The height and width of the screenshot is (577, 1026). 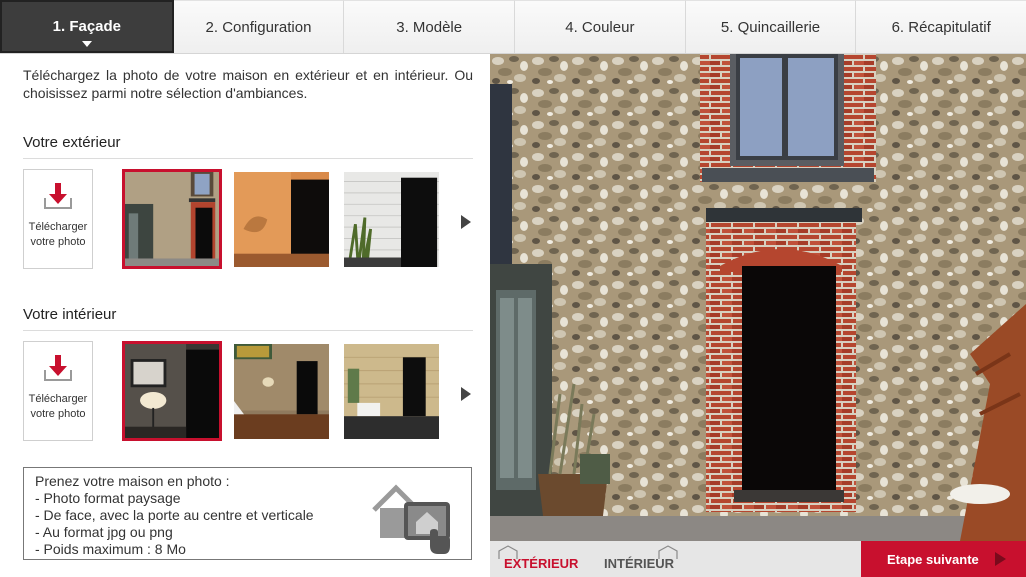 I want to click on exterior-upload-button: Télécharger votre photo, so click(x=58, y=219).